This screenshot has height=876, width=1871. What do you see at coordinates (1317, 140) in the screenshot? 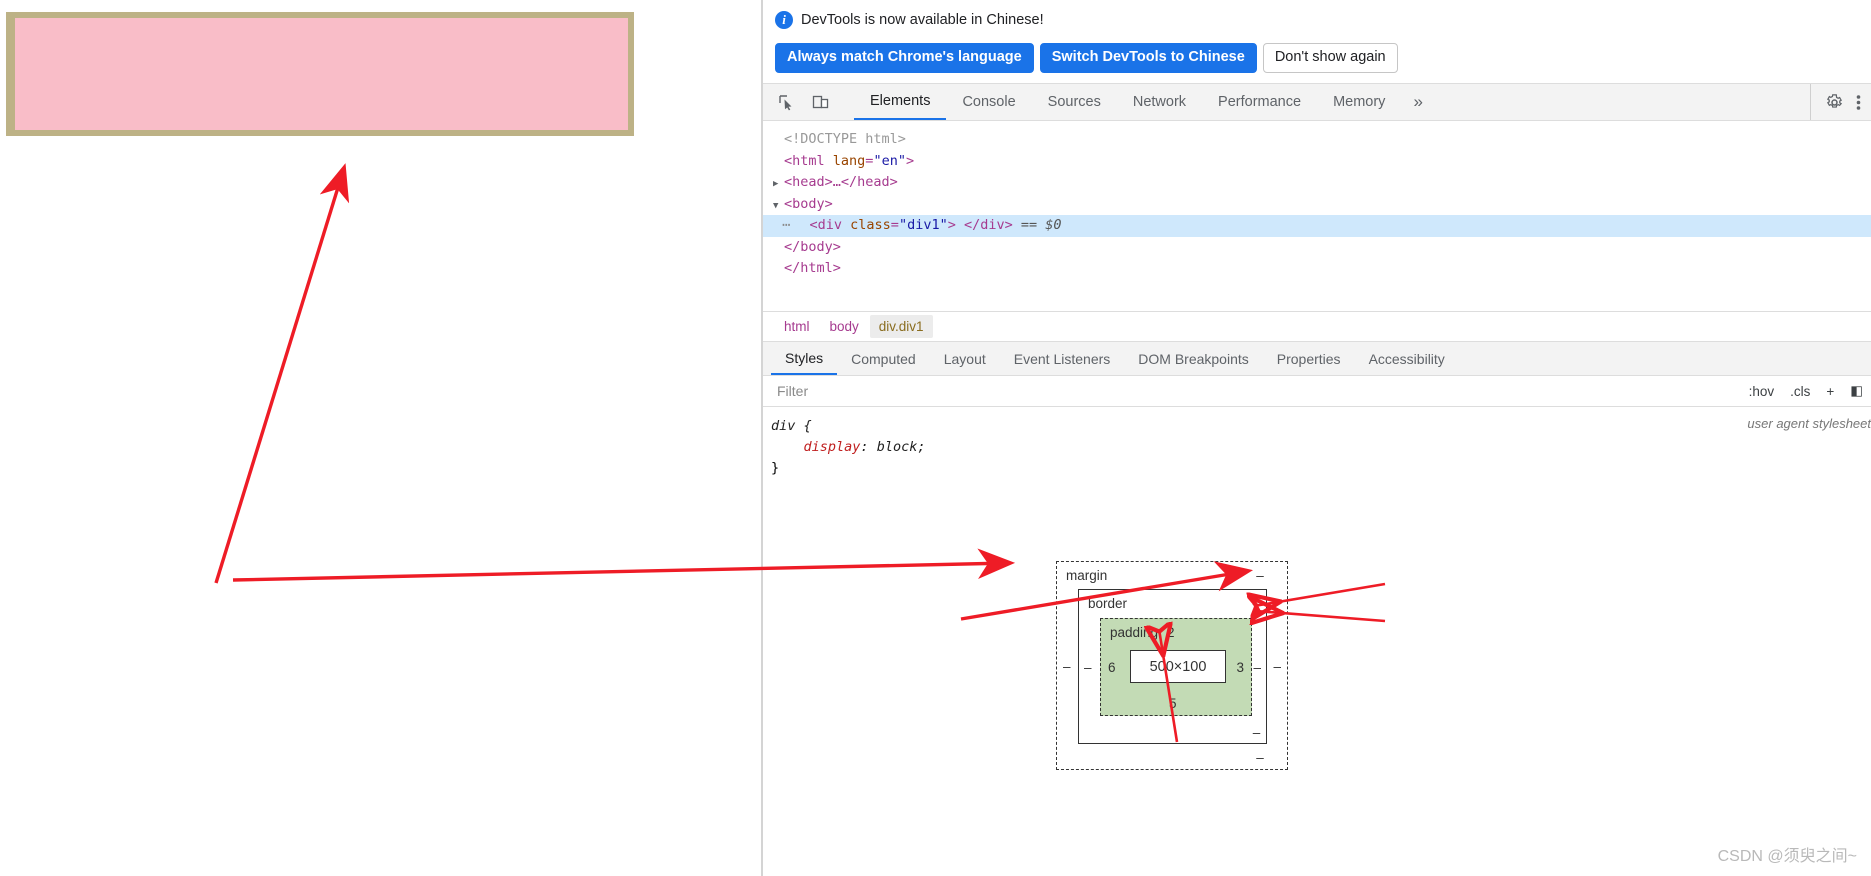
I see `dom-line-doctype: <!DOCTYPE html>` at bounding box center [1317, 140].